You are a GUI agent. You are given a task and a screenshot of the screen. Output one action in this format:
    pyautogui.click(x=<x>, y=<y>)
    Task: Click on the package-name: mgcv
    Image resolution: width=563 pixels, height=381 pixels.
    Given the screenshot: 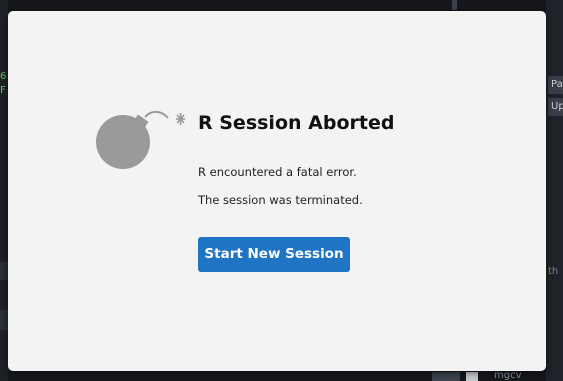 What is the action you would take?
    pyautogui.click(x=508, y=375)
    